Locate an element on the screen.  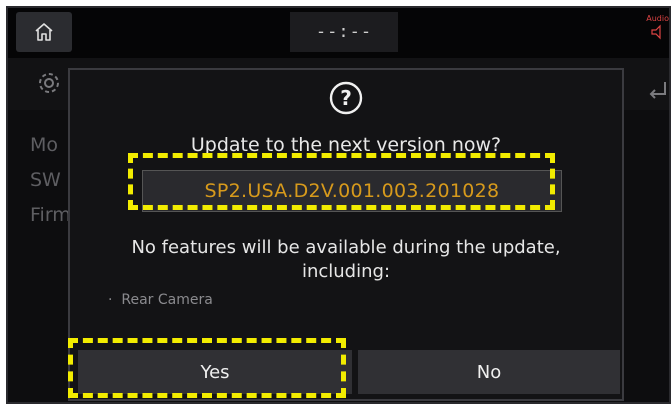
list-item: Mo is located at coordinates (44, 145).